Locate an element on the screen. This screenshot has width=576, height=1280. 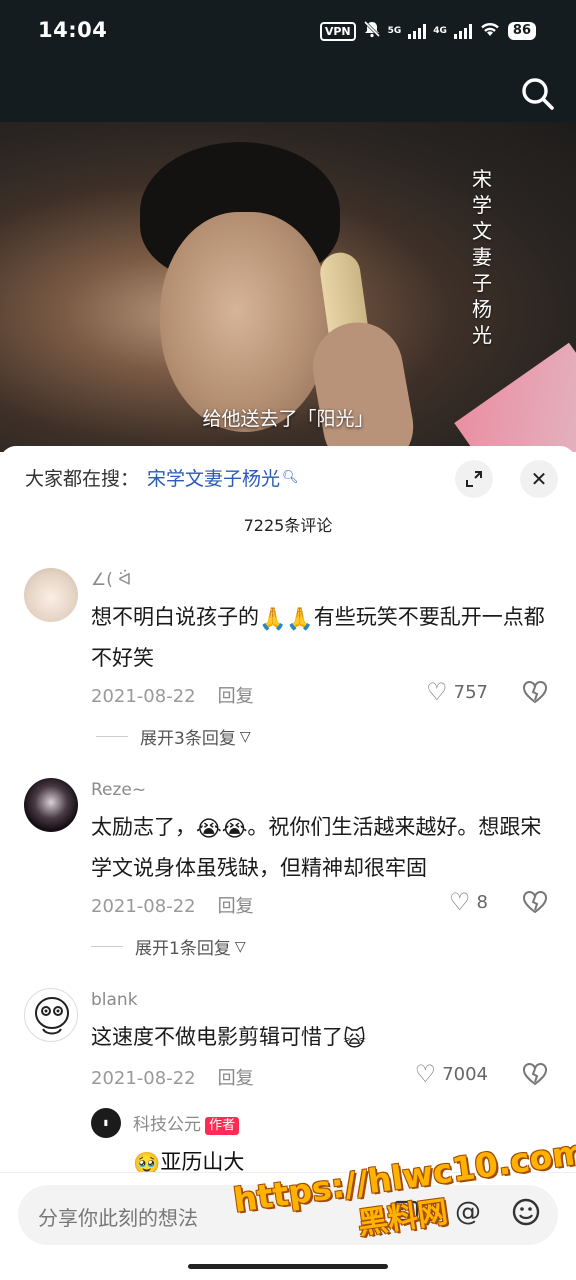
status-icons: VPN 5G 4G 86 is located at coordinates (427, 31).